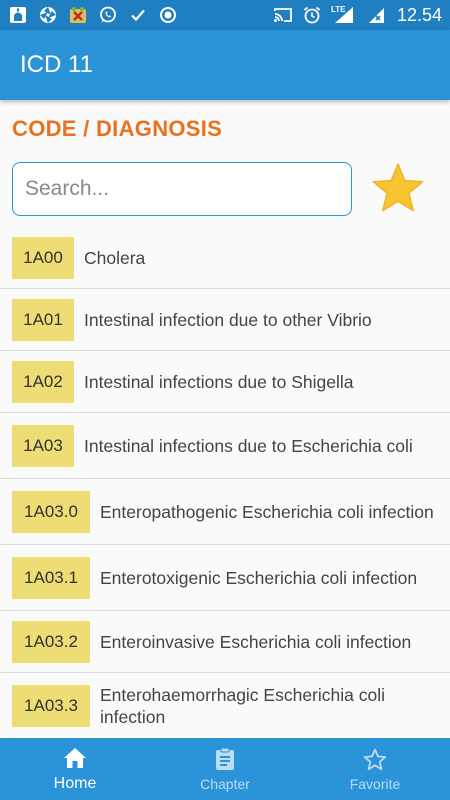 Image resolution: width=450 pixels, height=800 pixels. I want to click on nav-favorite: Favorite, so click(375, 769).